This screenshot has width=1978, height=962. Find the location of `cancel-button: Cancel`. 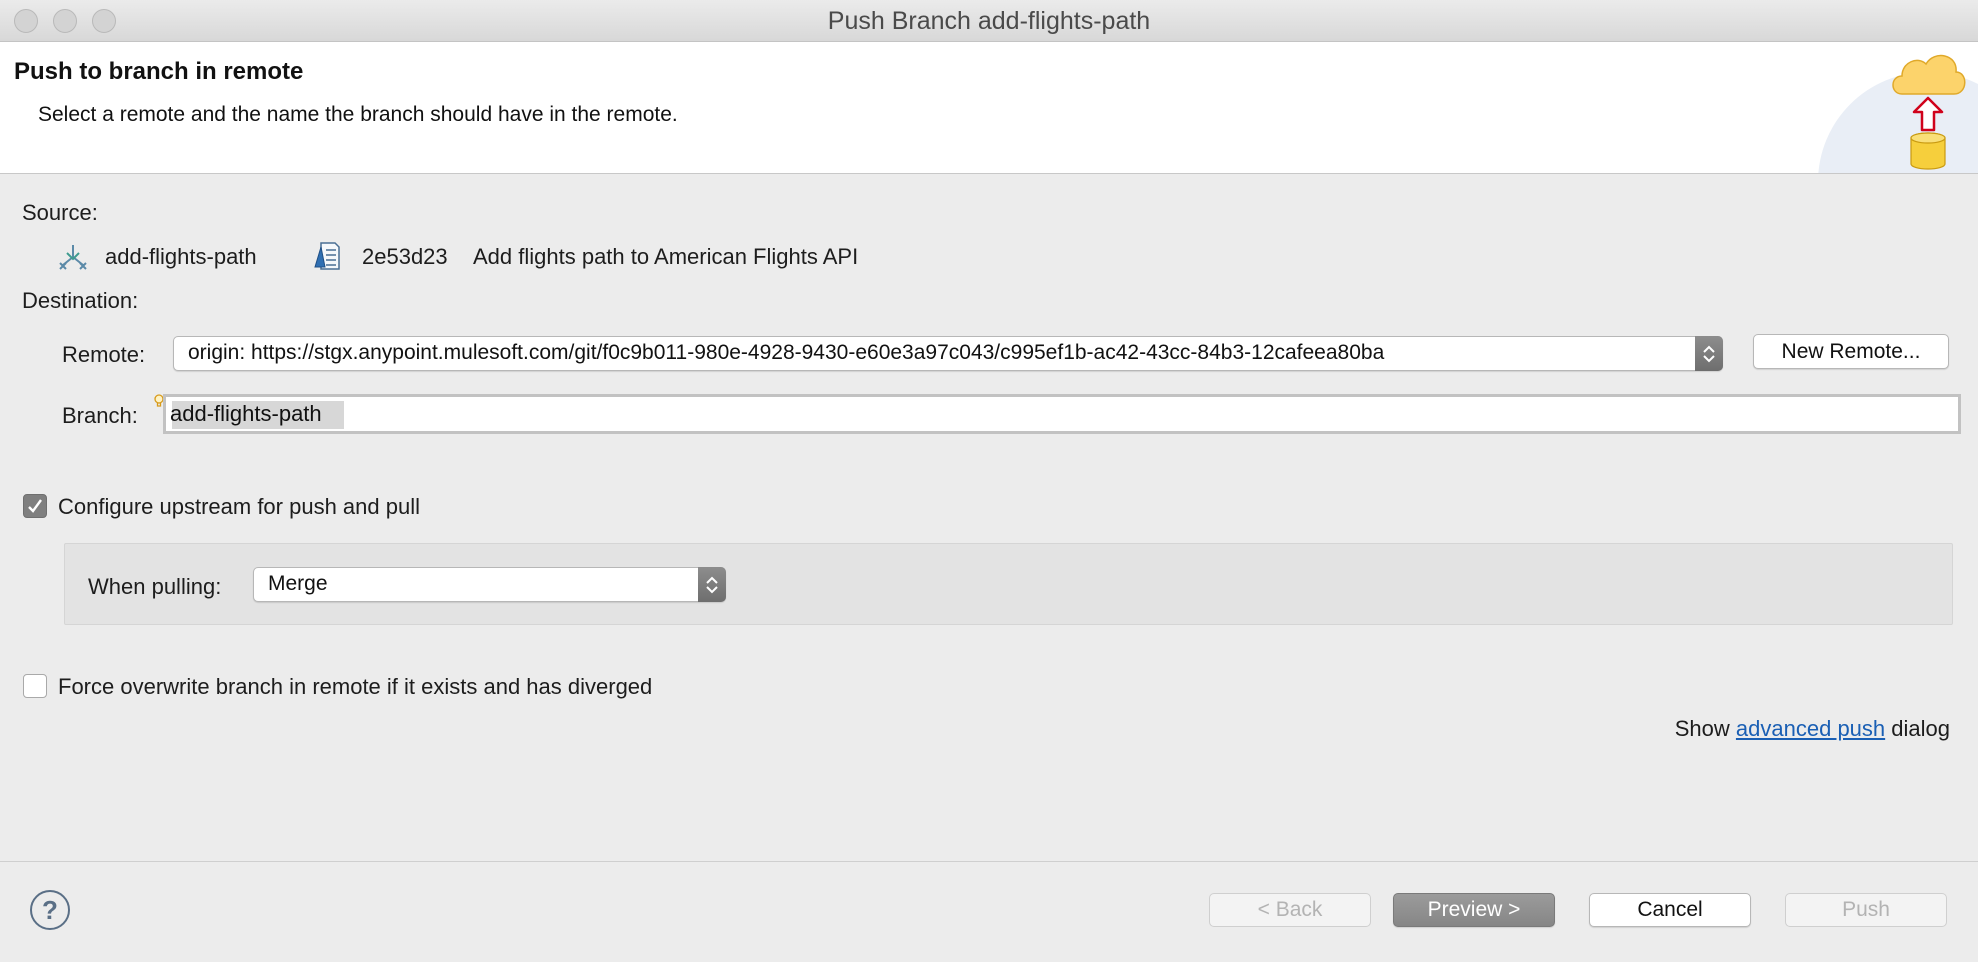

cancel-button: Cancel is located at coordinates (1670, 910).